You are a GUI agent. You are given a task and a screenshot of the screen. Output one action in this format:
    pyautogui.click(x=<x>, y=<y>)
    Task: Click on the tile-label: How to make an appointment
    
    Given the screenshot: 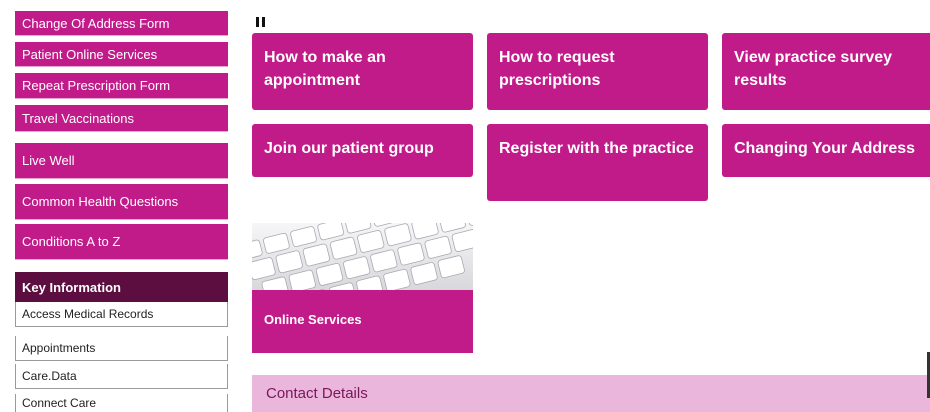 What is the action you would take?
    pyautogui.click(x=325, y=69)
    